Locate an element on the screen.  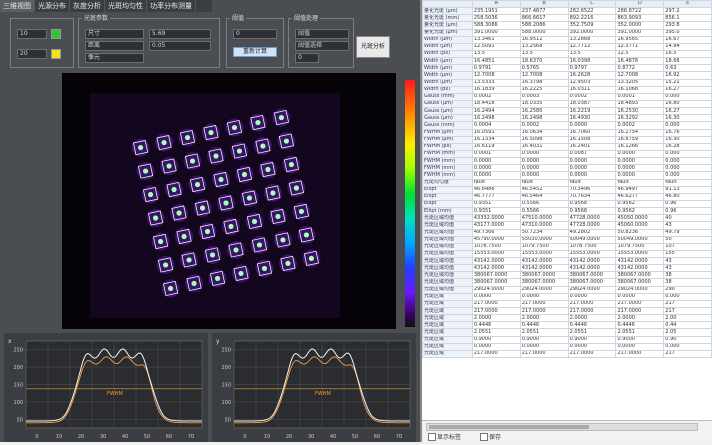
table-row: FWHM (mm) 0.0000 0.0000 0.0000 0.0000 0.000 is located at coordinates (567, 168).